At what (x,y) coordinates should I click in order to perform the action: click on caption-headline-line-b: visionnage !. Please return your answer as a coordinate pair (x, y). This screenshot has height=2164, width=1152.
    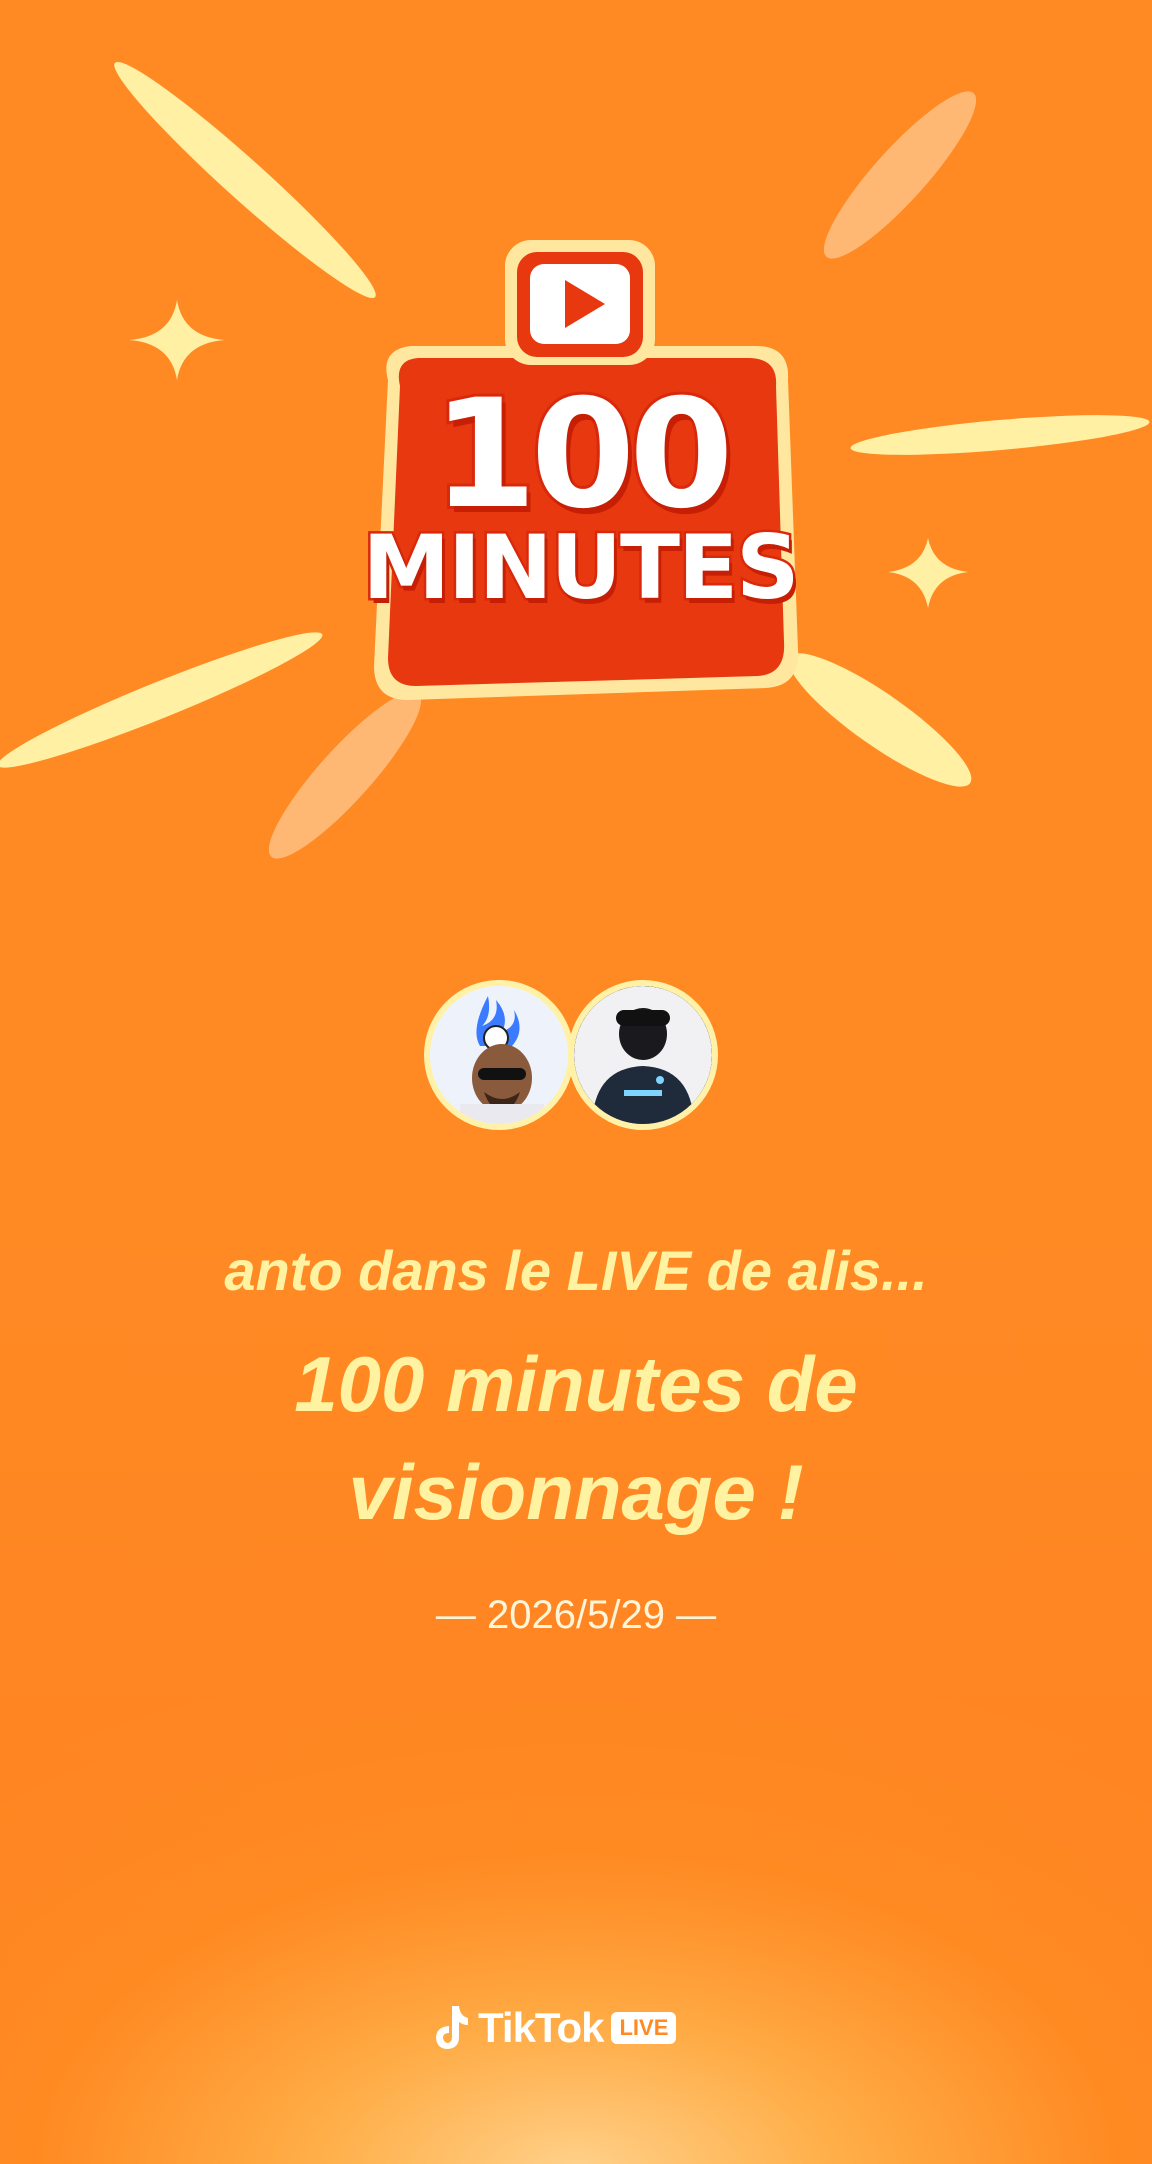
    Looking at the image, I should click on (576, 1492).